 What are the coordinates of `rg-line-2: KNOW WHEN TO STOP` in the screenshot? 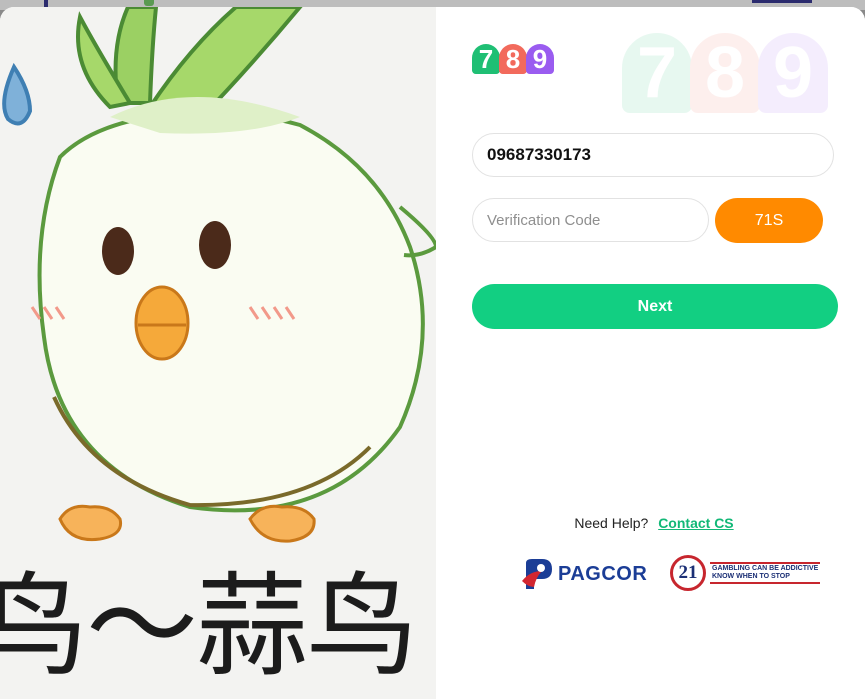 It's located at (751, 576).